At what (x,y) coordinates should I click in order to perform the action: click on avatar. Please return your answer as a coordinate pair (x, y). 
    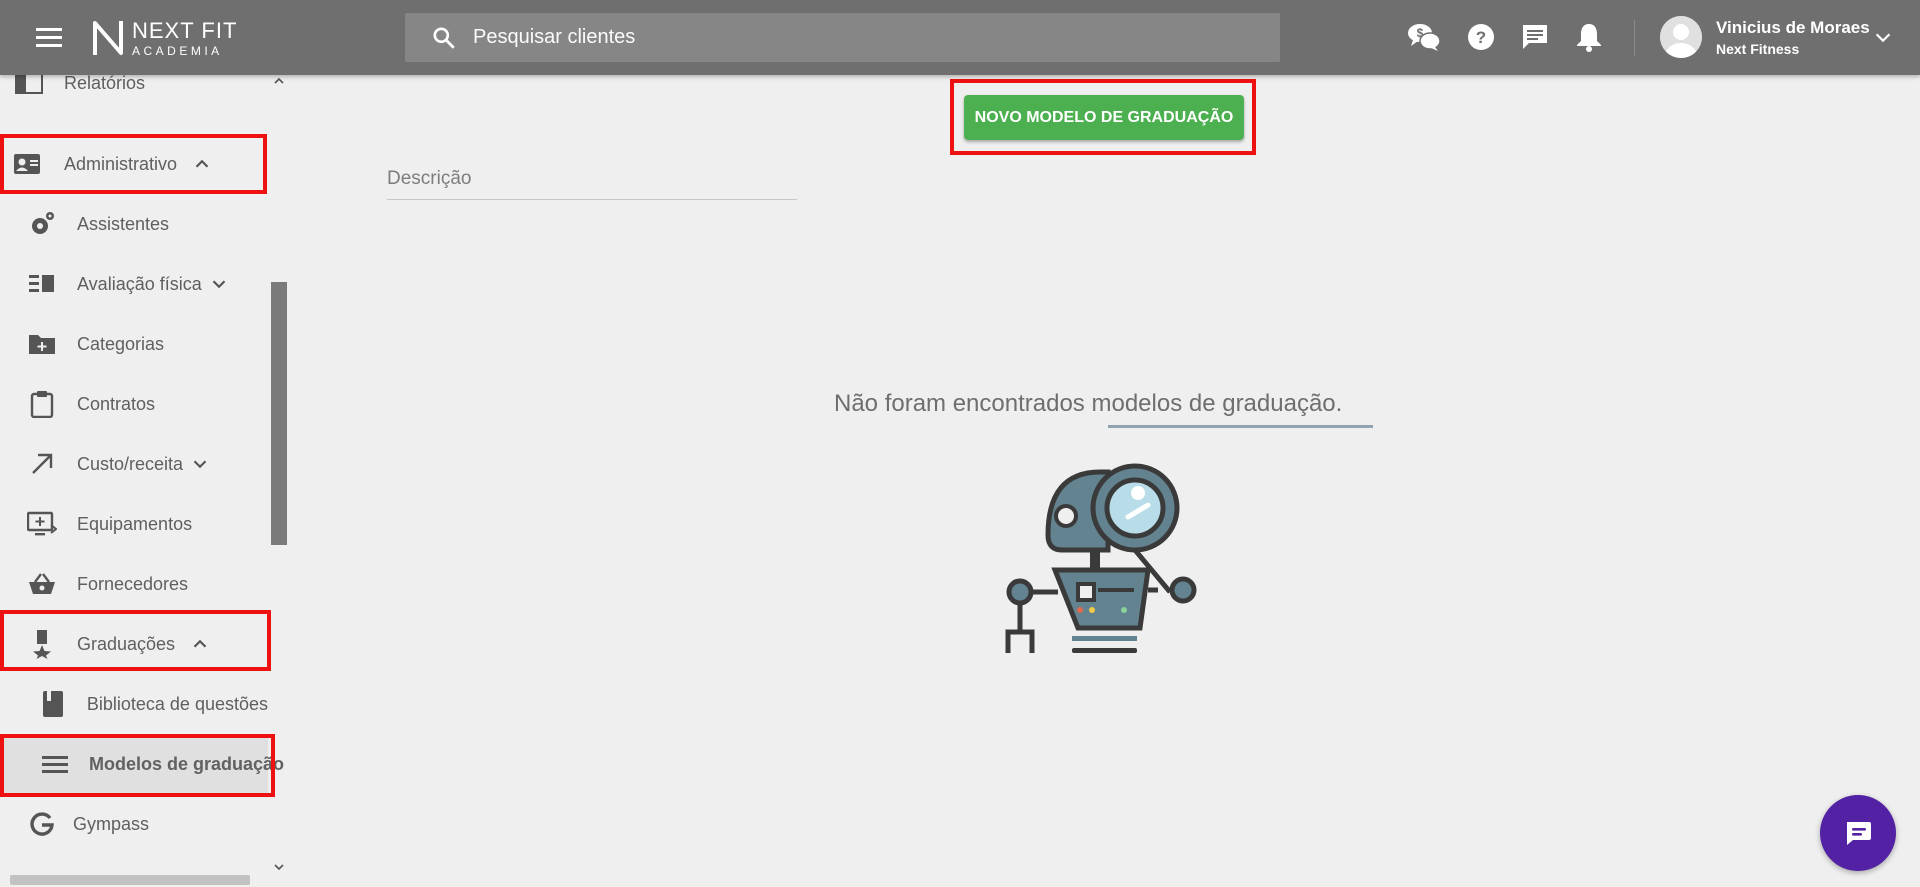
    Looking at the image, I should click on (1681, 37).